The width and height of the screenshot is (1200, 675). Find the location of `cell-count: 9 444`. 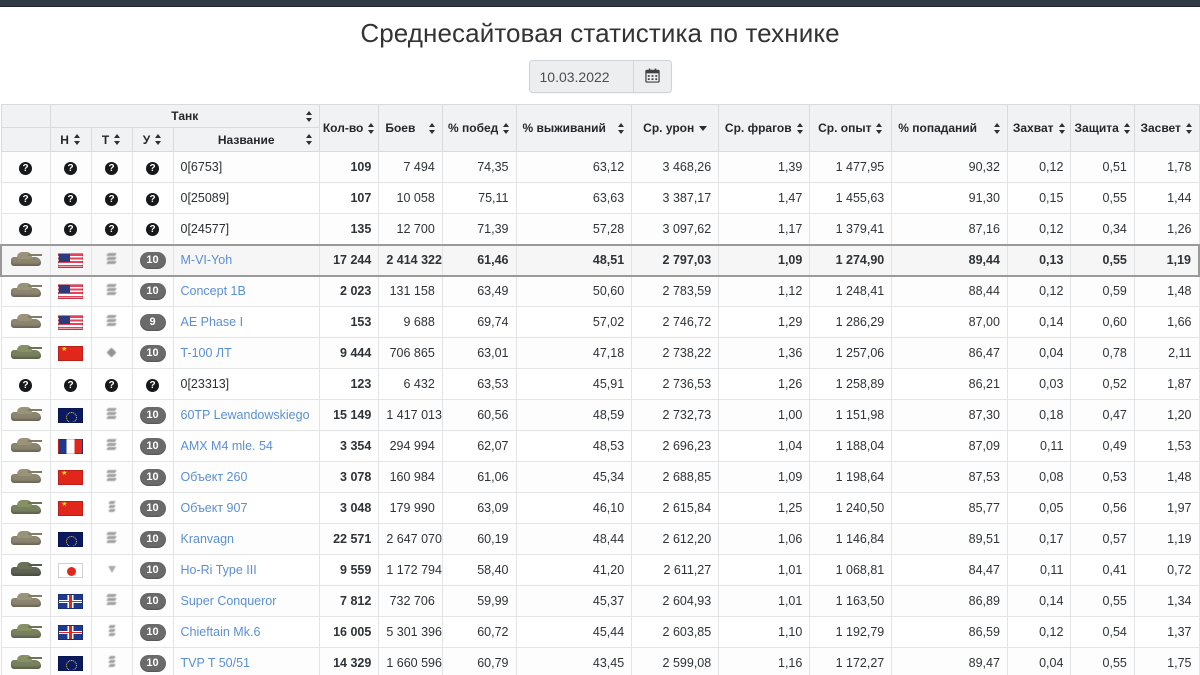

cell-count: 9 444 is located at coordinates (349, 353).